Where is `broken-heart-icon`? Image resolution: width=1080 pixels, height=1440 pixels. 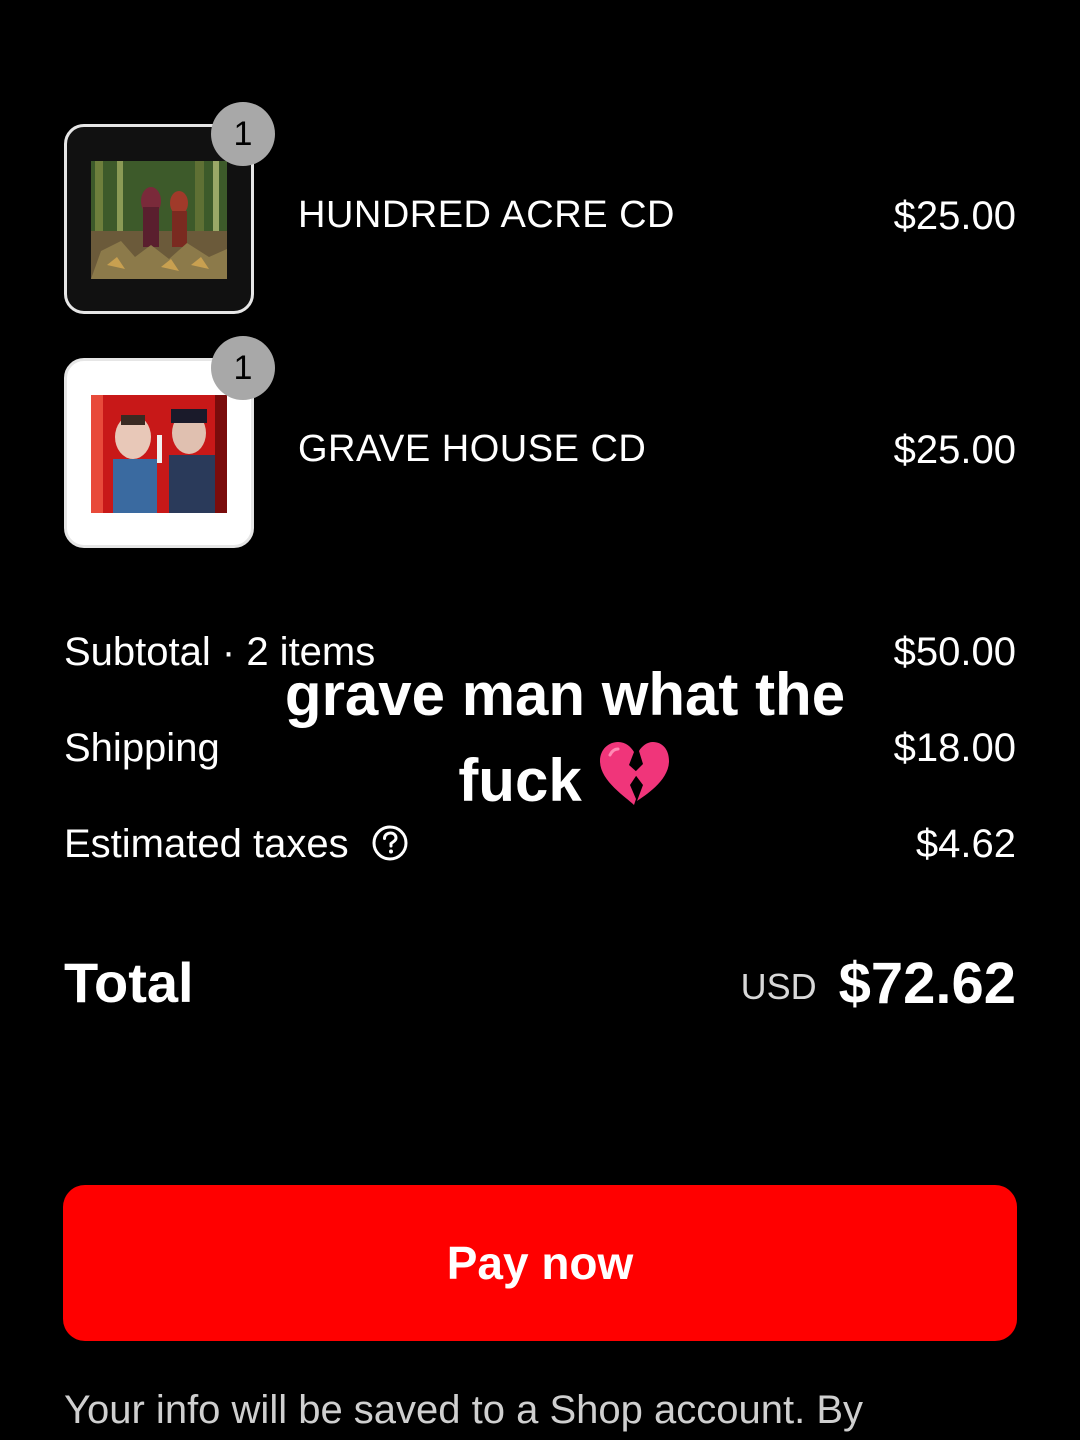 broken-heart-icon is located at coordinates (634, 773).